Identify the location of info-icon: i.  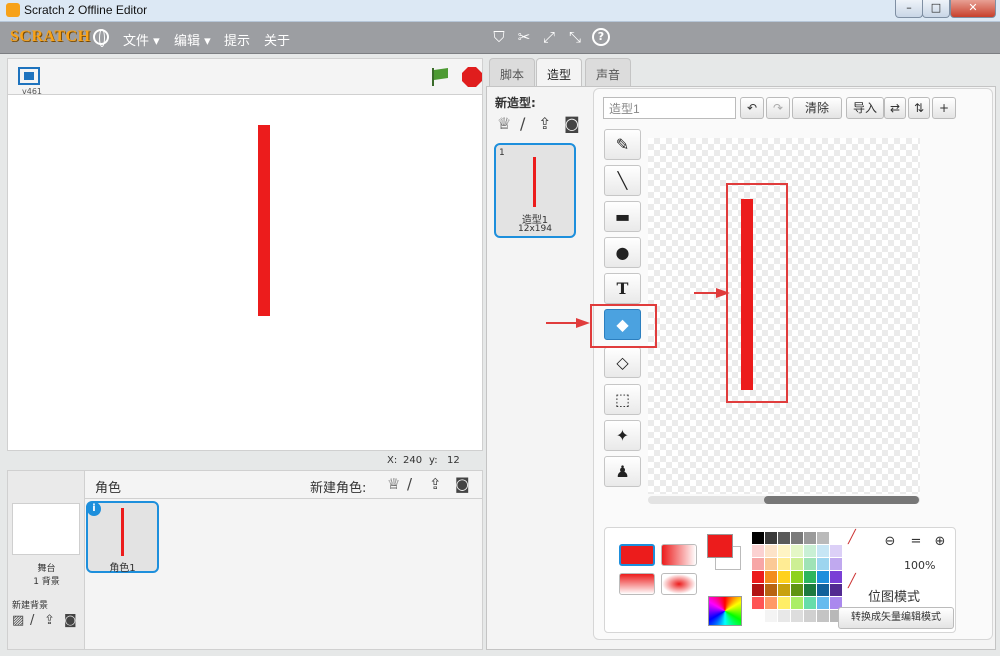
(94, 509).